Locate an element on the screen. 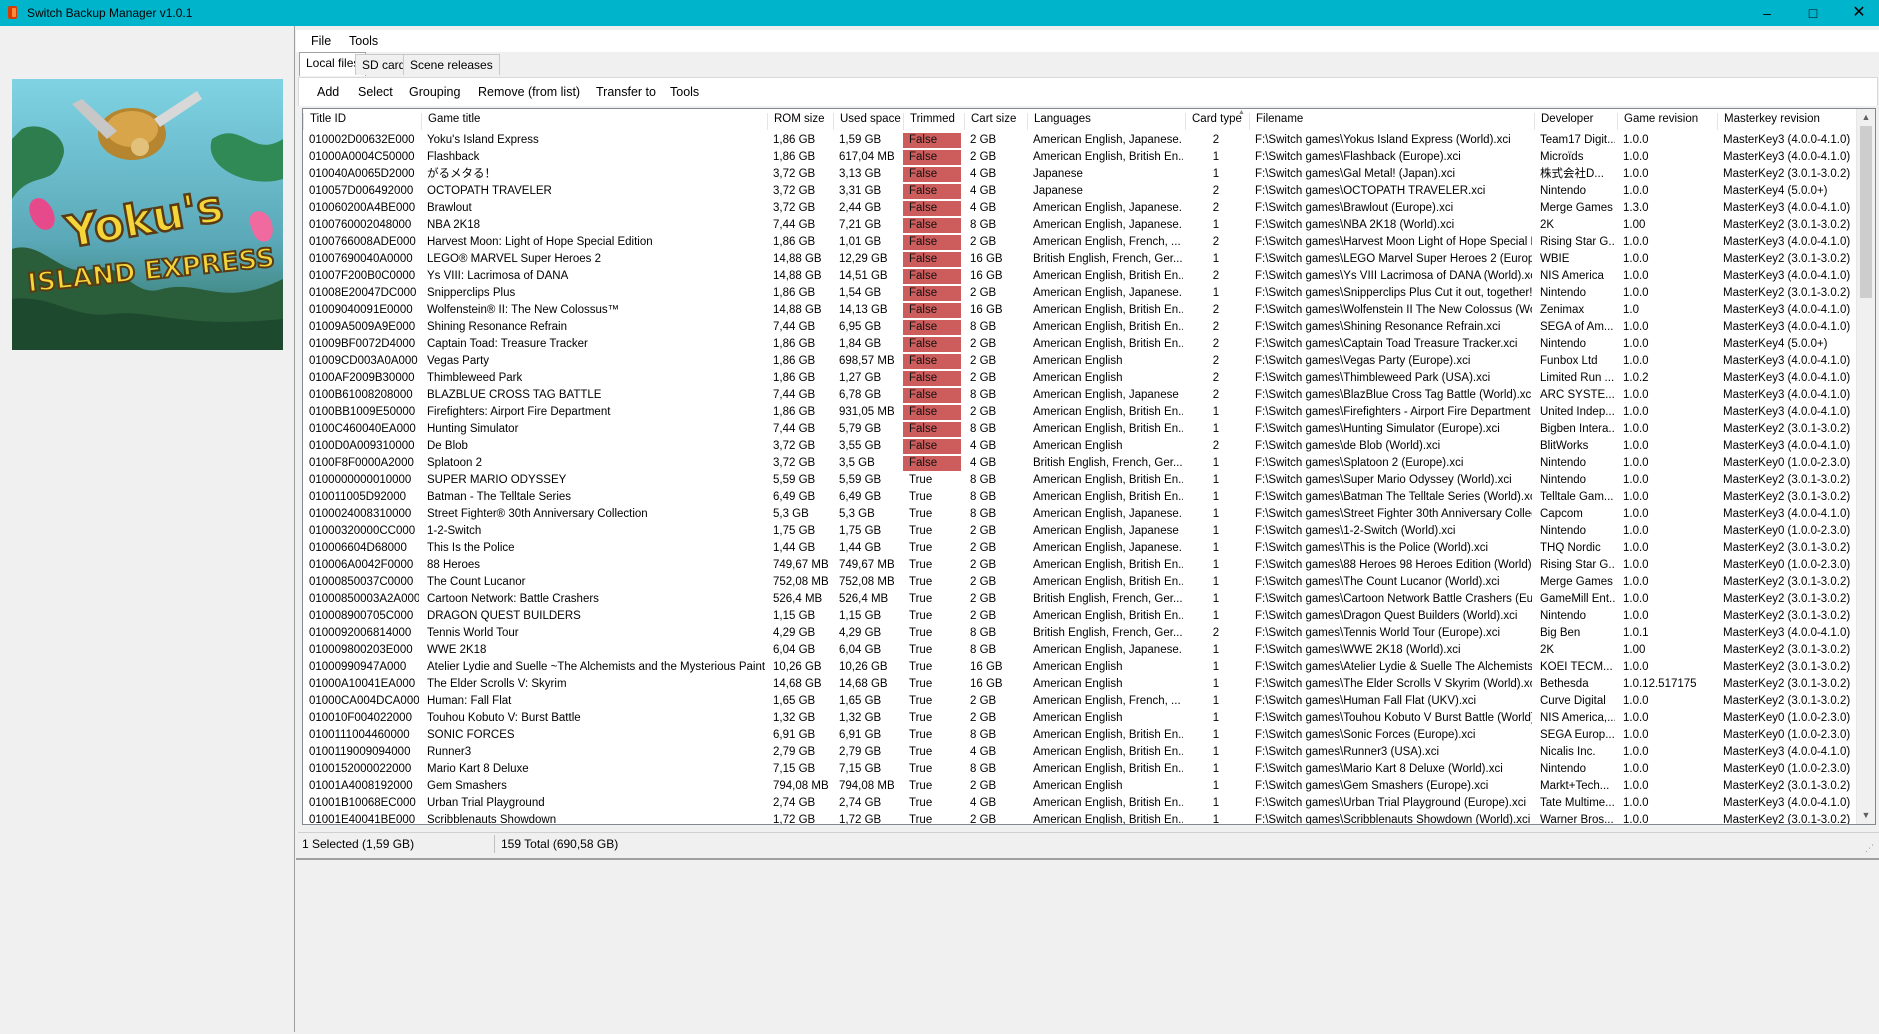 This screenshot has width=1879, height=1034. masterkey-cell: MasterKey0 (1.0.0-2.3.0) is located at coordinates (1787, 769).